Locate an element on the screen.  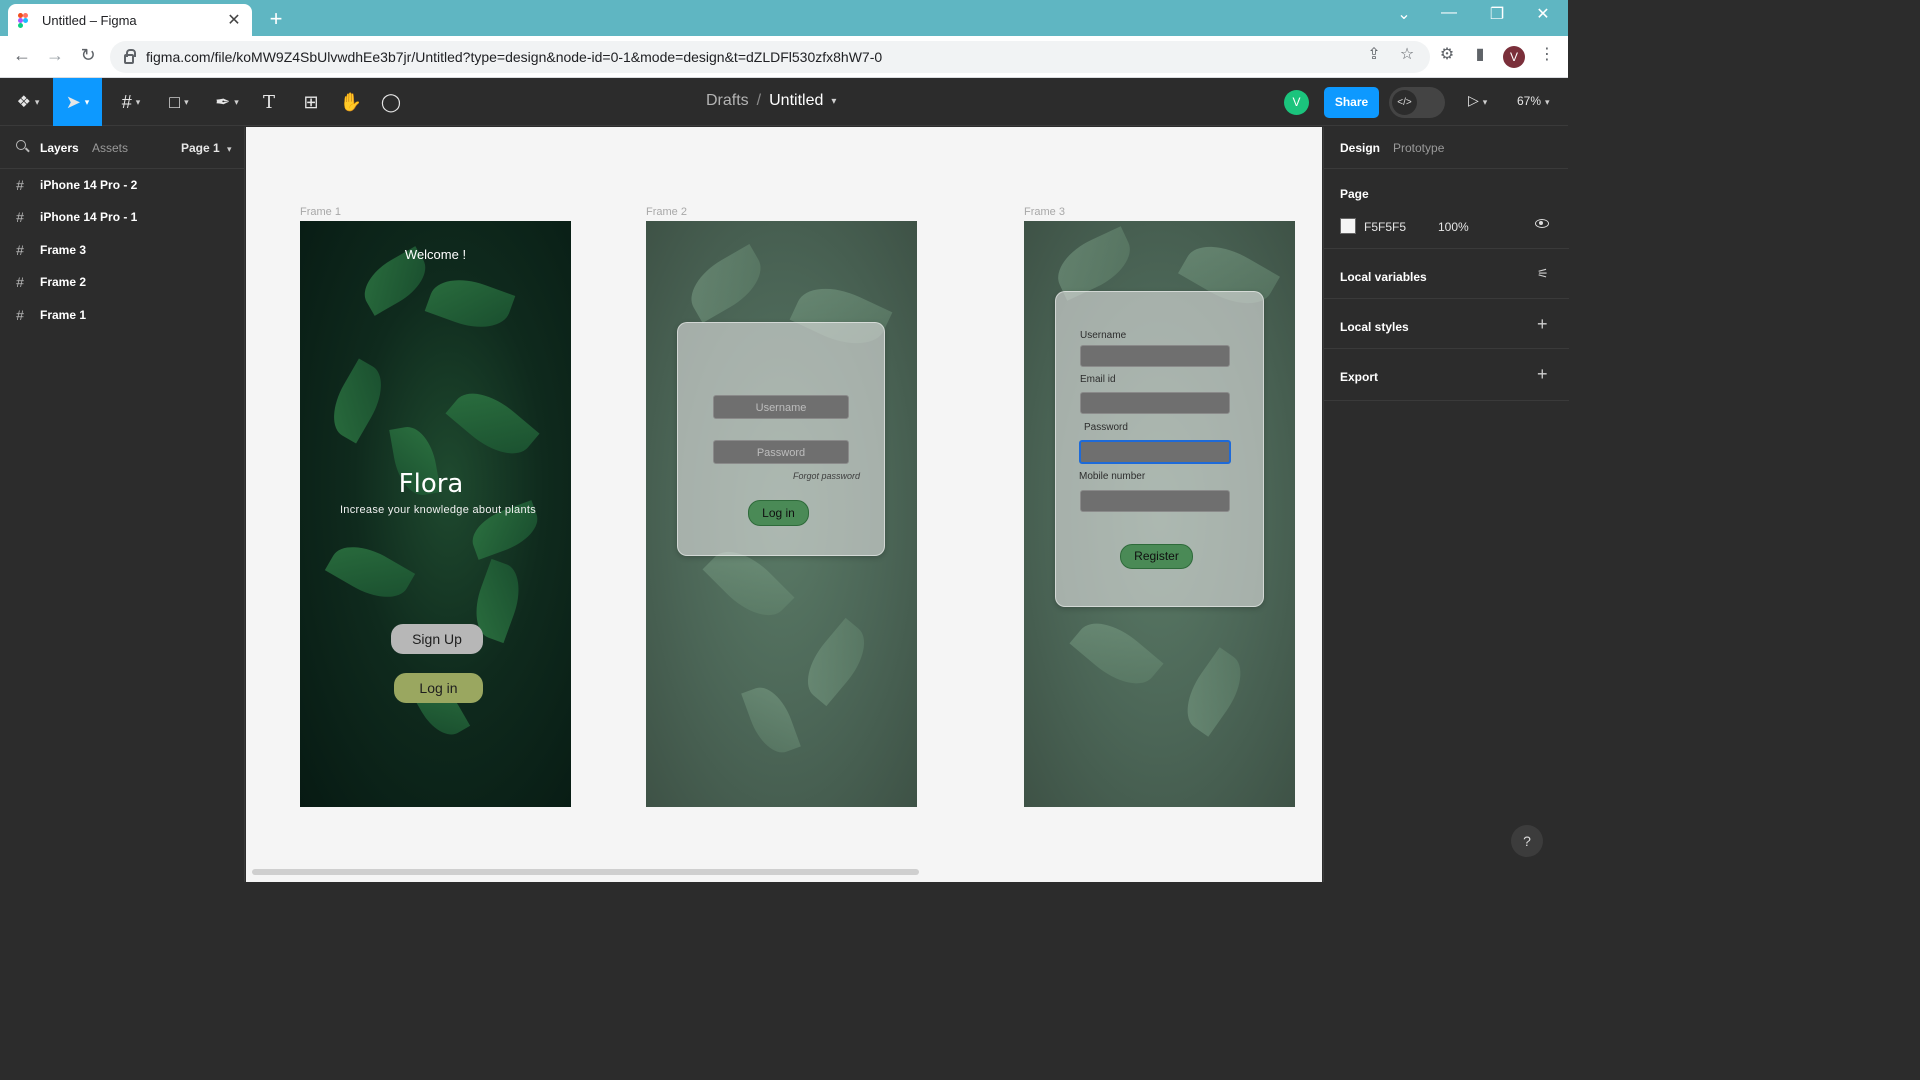
close-window-icon: ✕ is located at coordinates (1543, 14).